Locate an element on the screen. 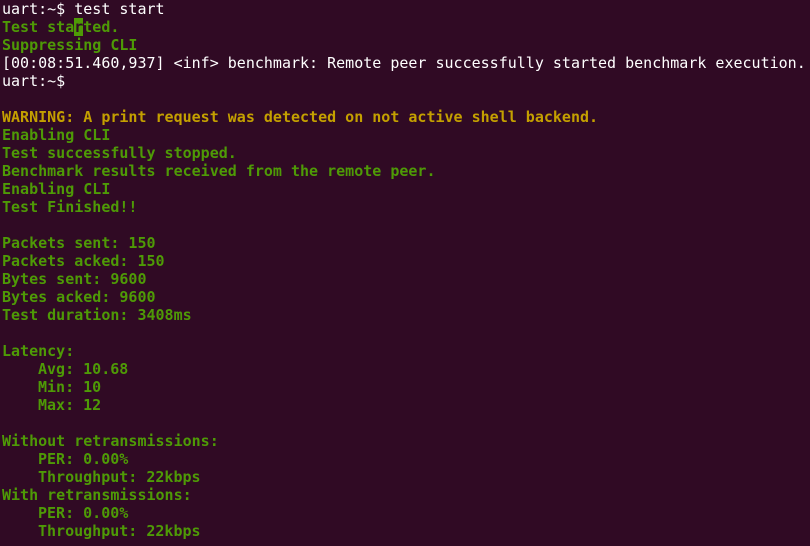  bytes-acked-line: Bytes acked: 9600 is located at coordinates (79, 297).